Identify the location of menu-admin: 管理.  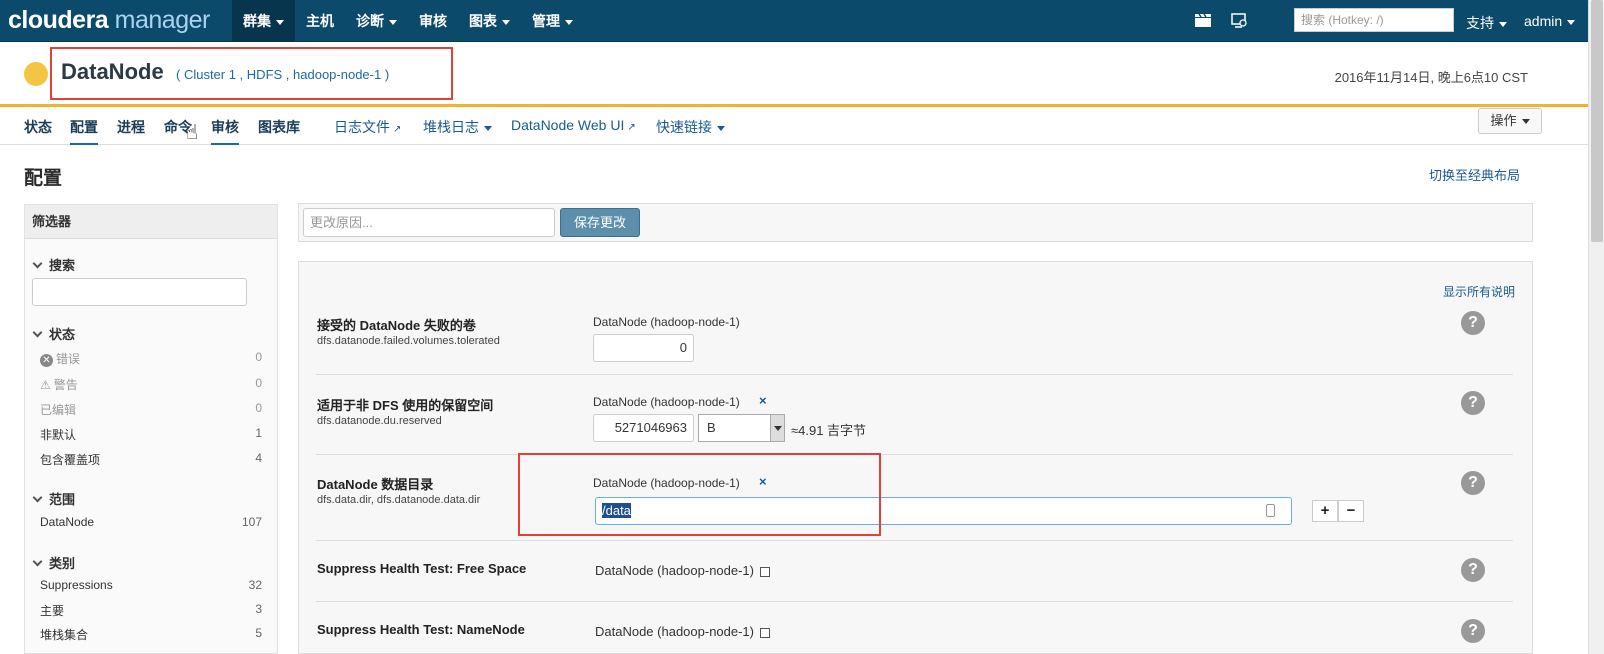
(552, 21).